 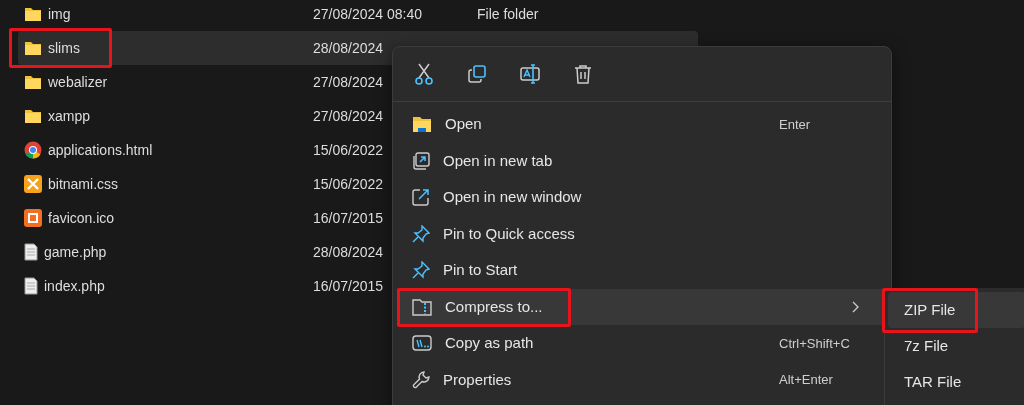 What do you see at coordinates (424, 74) in the screenshot?
I see `scissors-icon` at bounding box center [424, 74].